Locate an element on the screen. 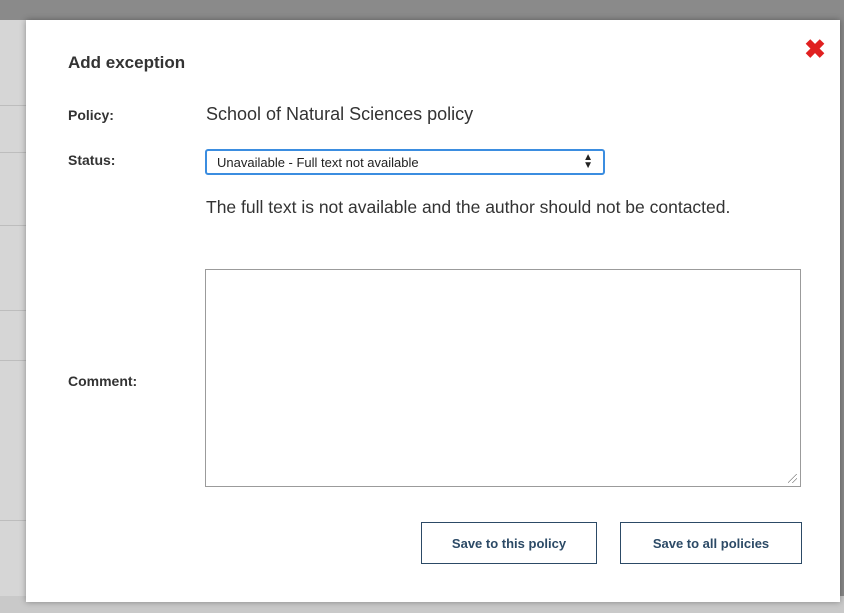  status-selected-value: Unavailable - Full text not available is located at coordinates (318, 162).